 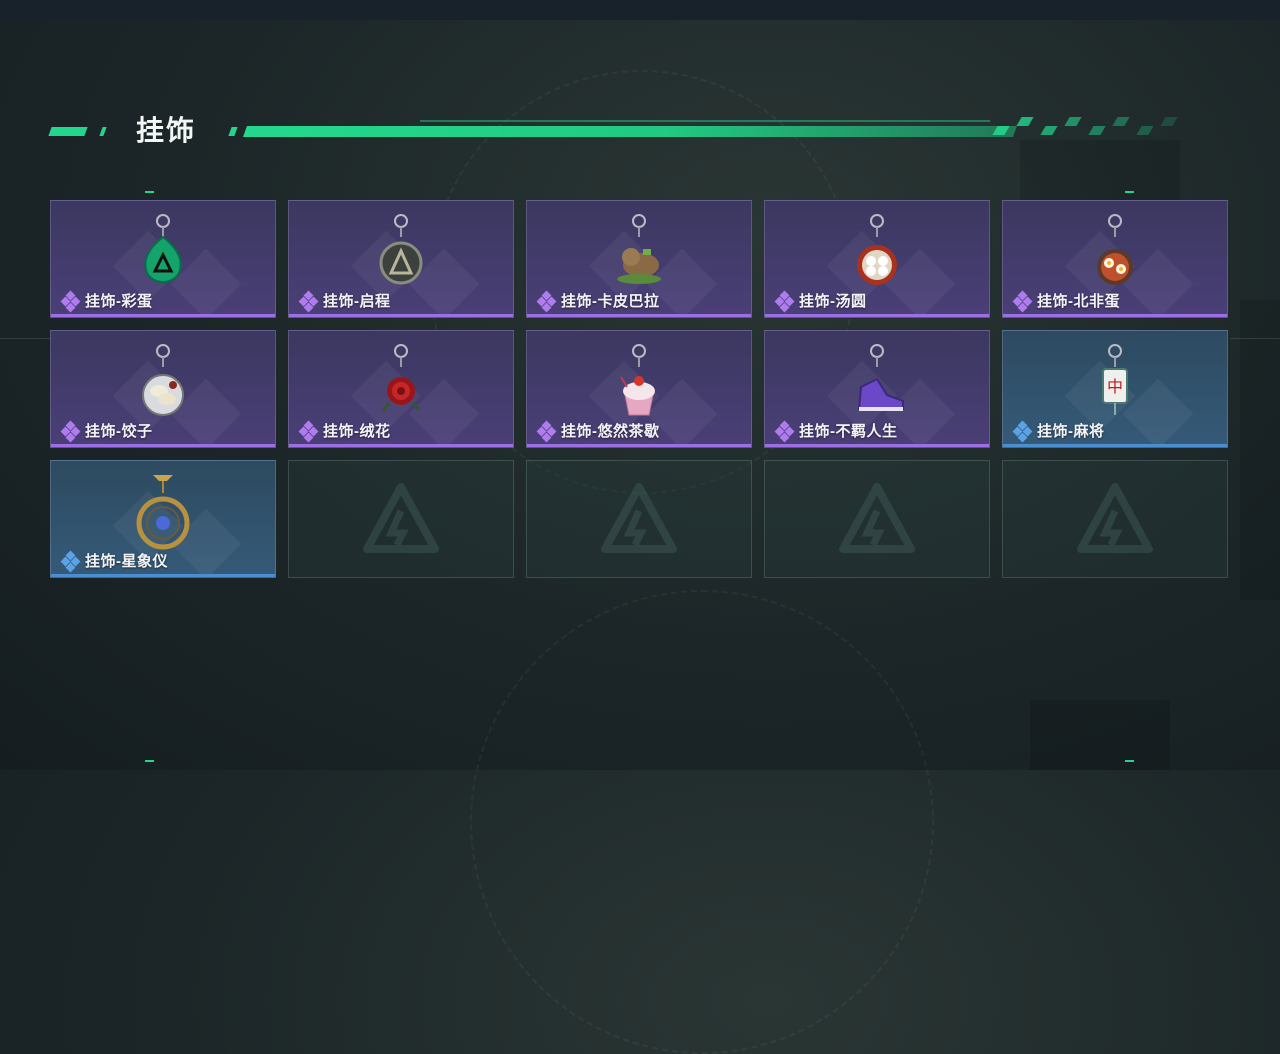 I want to click on header-accent-bar, so click(x=630, y=131).